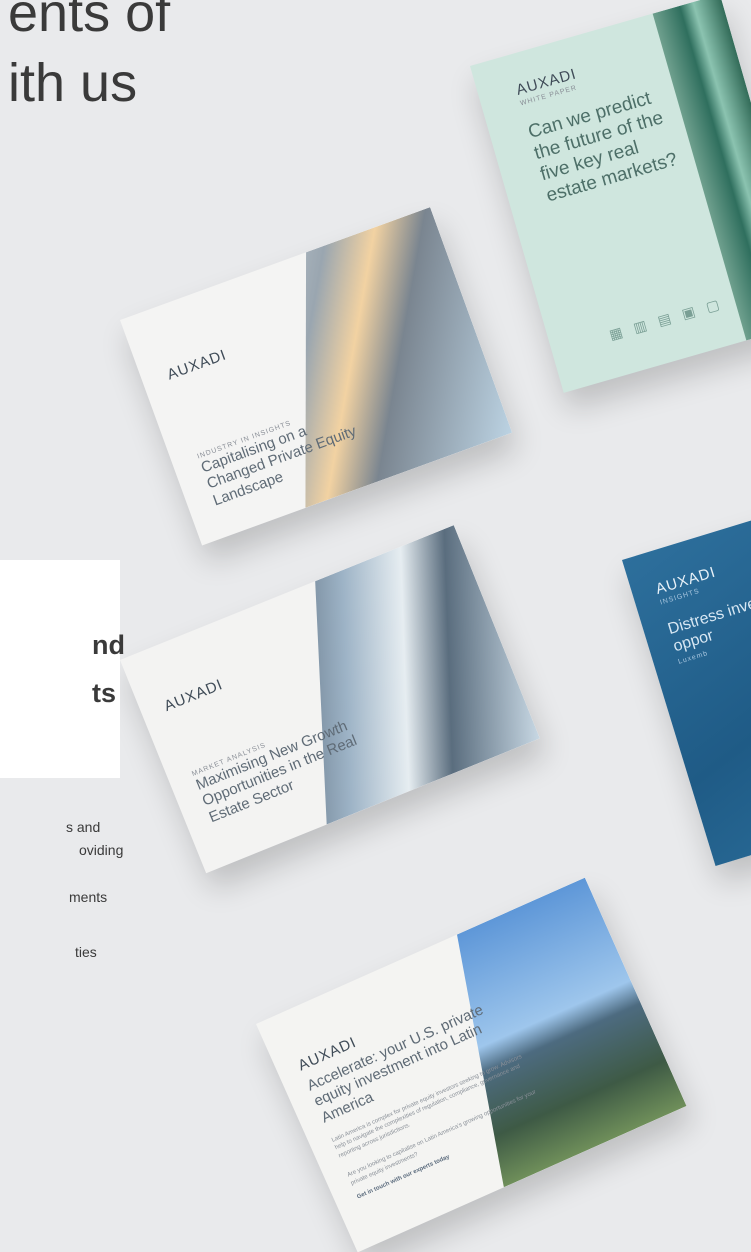 The image size is (751, 1252). I want to click on panel-text-line: ties, so click(86, 952).